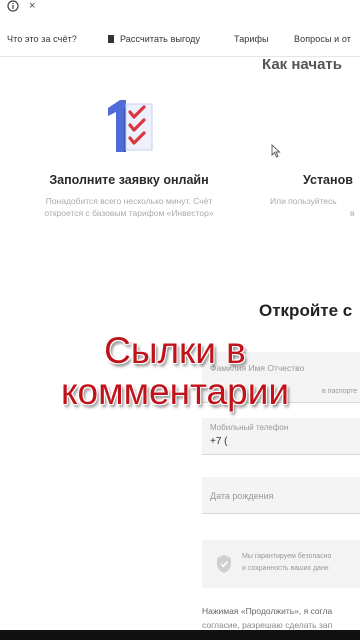 The width and height of the screenshot is (360, 640). I want to click on mouse-cursor-icon, so click(276, 153).